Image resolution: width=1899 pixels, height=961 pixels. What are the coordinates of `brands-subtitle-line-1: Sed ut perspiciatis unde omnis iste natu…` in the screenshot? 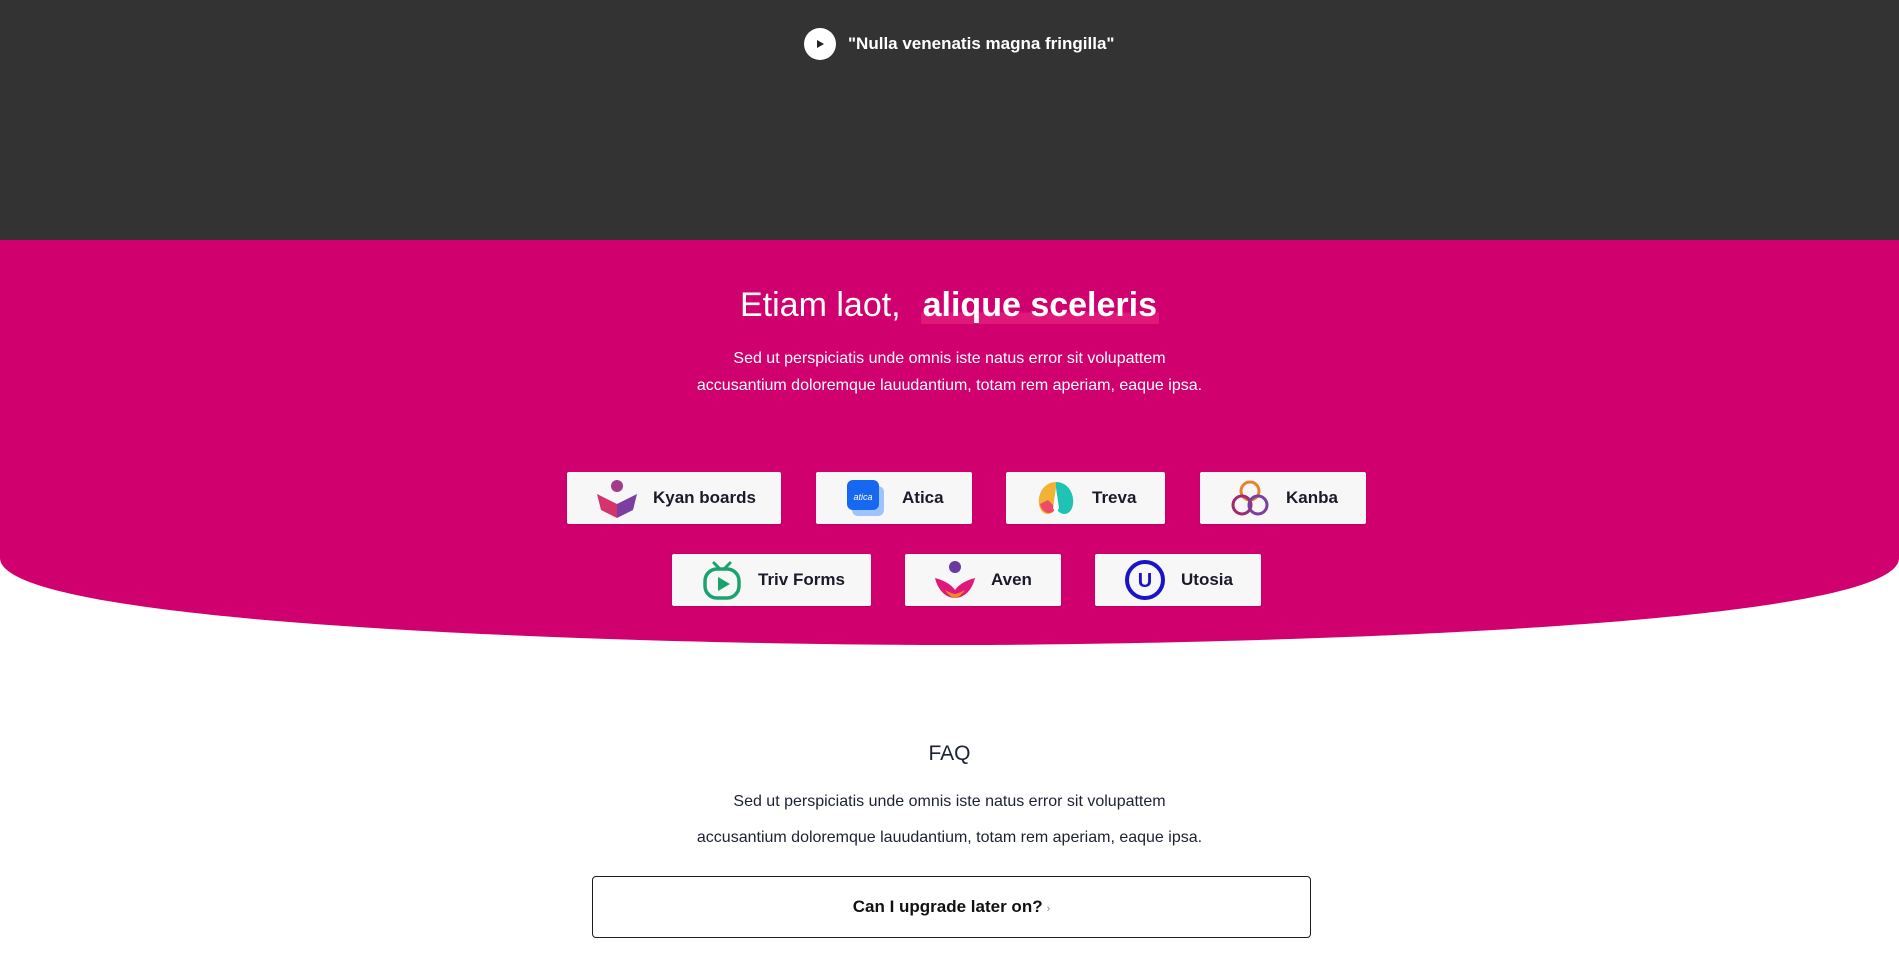 It's located at (949, 358).